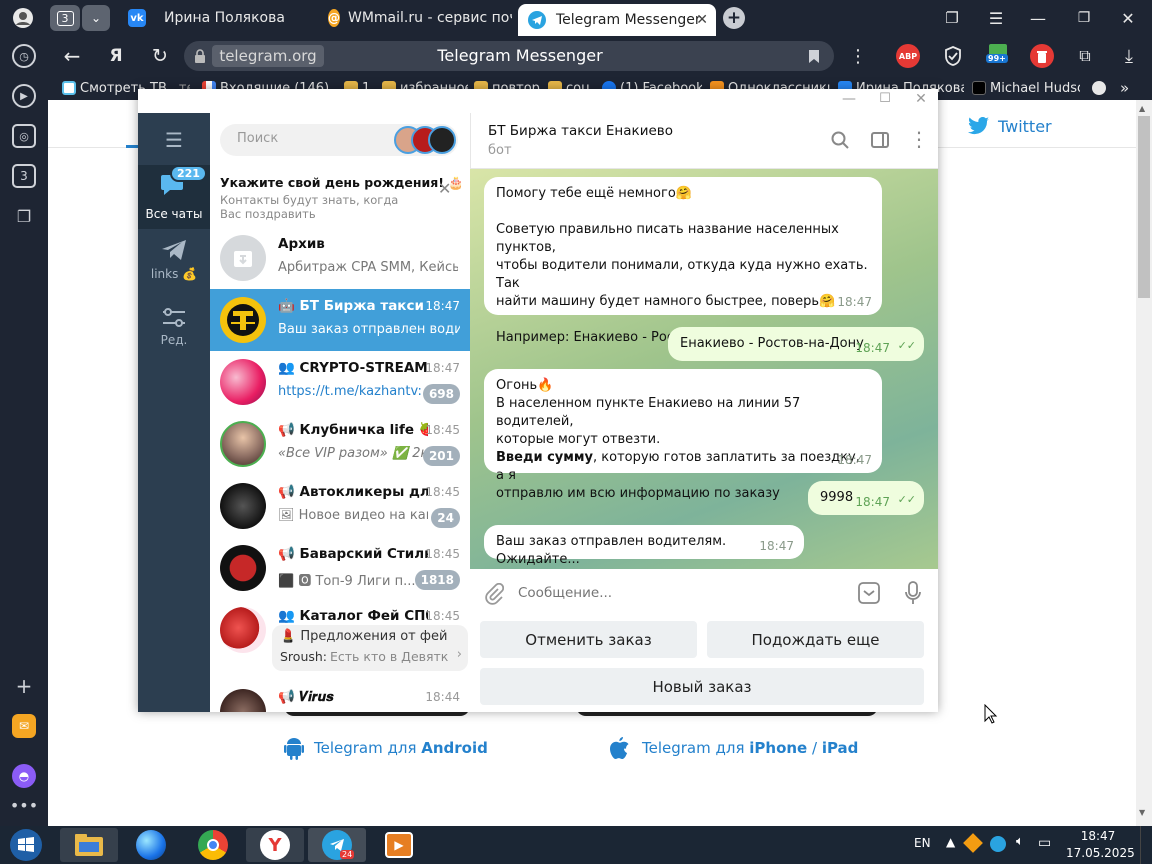 This screenshot has width=1152, height=864. What do you see at coordinates (973, 843) in the screenshot?
I see `tray-app-icon` at bounding box center [973, 843].